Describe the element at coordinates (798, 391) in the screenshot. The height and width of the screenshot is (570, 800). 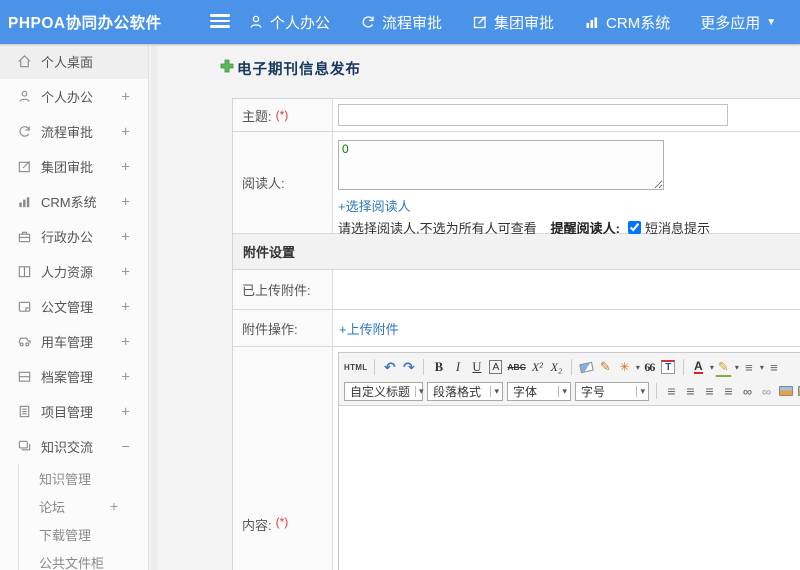
I see `image-manager-icon` at that location.